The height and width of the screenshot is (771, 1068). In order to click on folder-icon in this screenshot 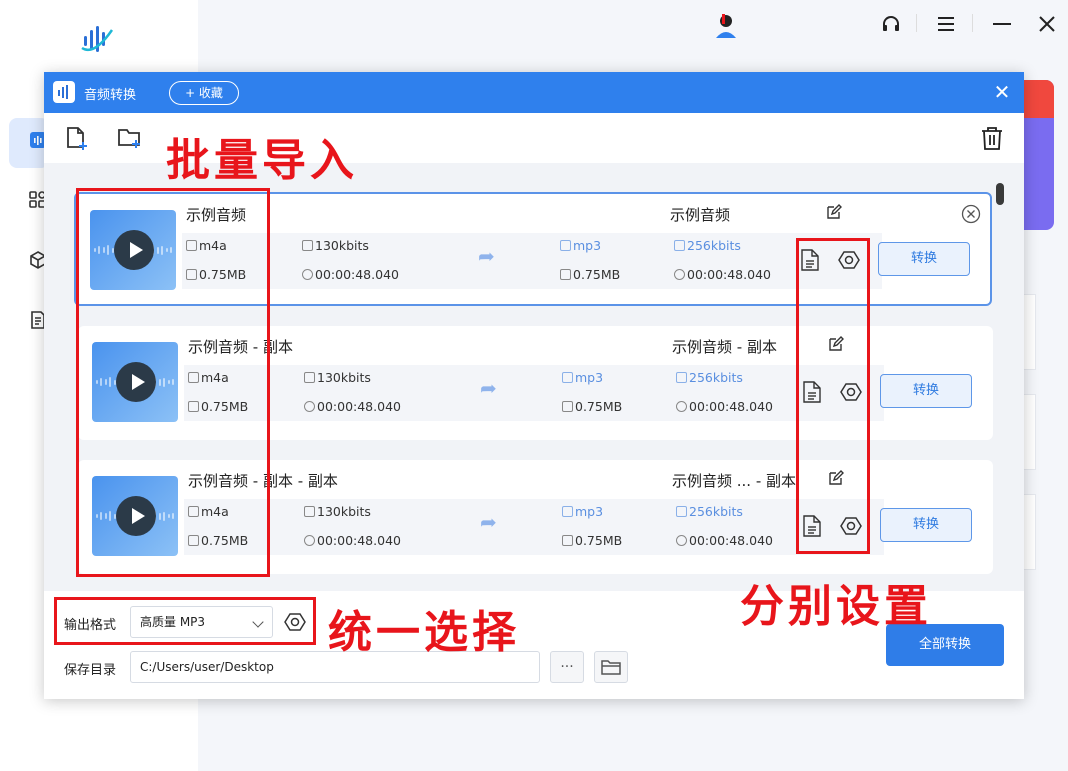, I will do `click(611, 667)`.